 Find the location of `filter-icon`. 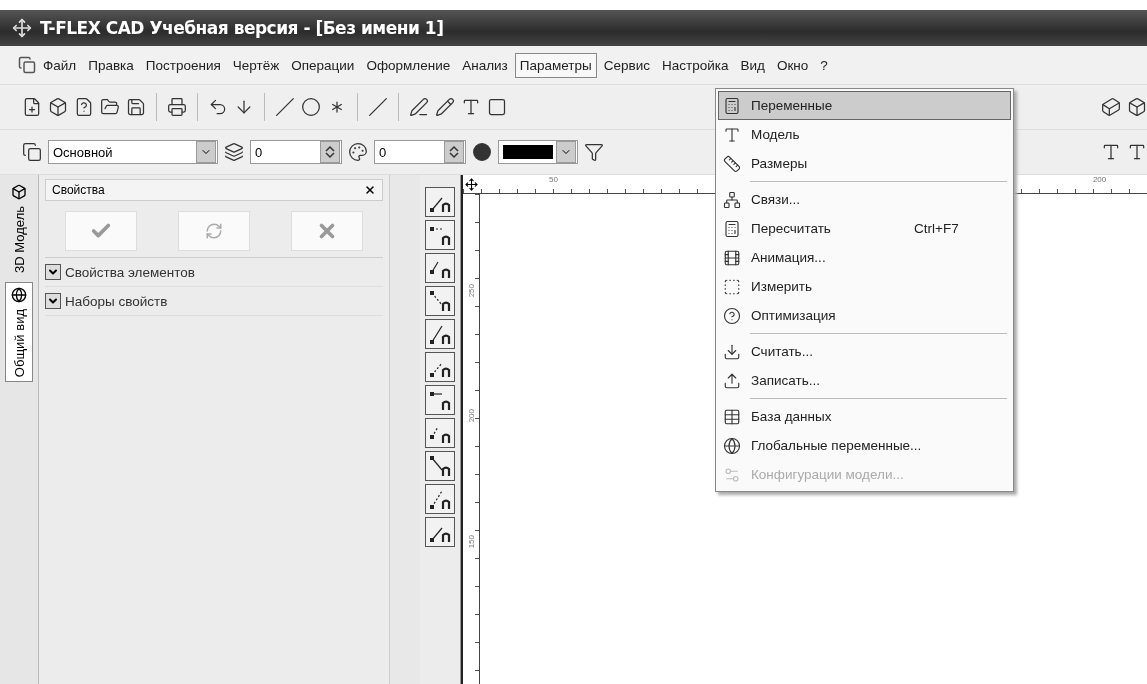

filter-icon is located at coordinates (594, 152).